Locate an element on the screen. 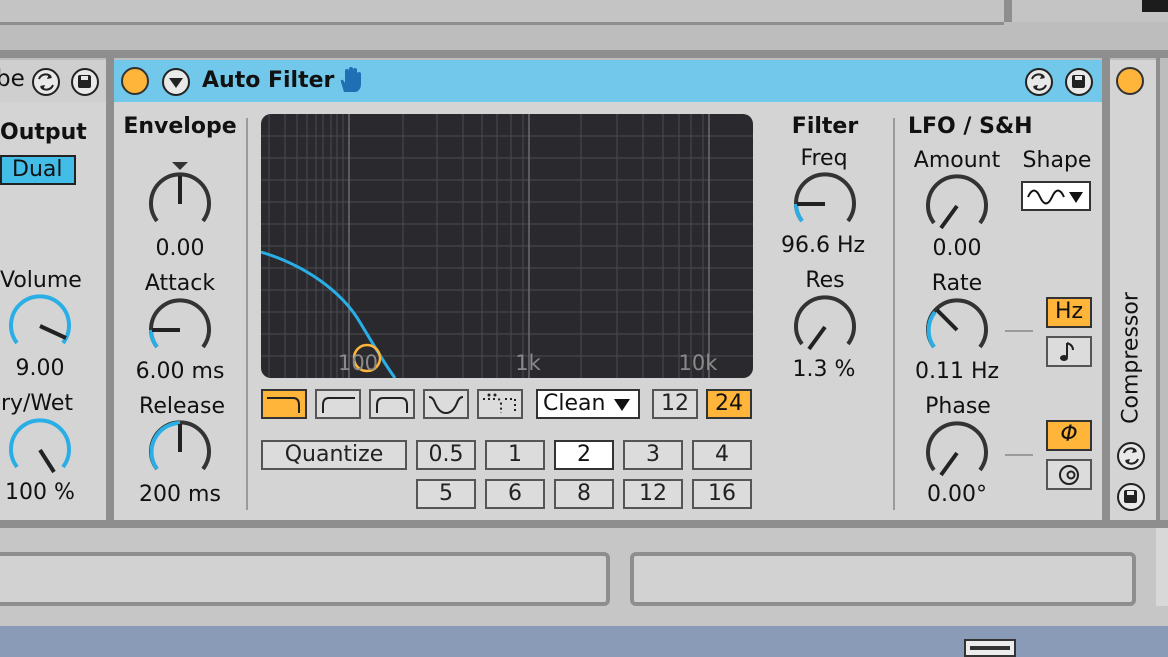  prev-volume-value: 9.00 is located at coordinates (40, 368).